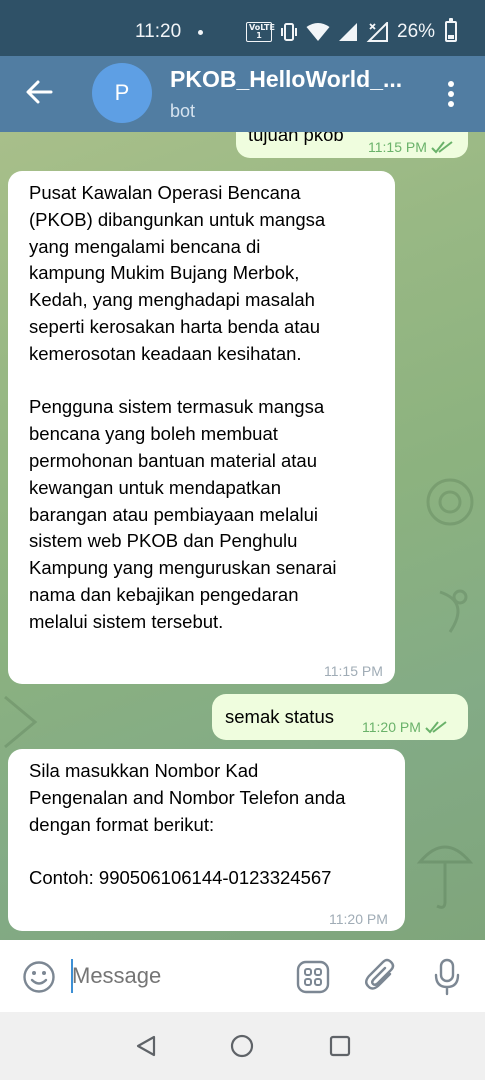 This screenshot has width=485, height=1080. I want to click on chat-subtitle: bot, so click(183, 111).